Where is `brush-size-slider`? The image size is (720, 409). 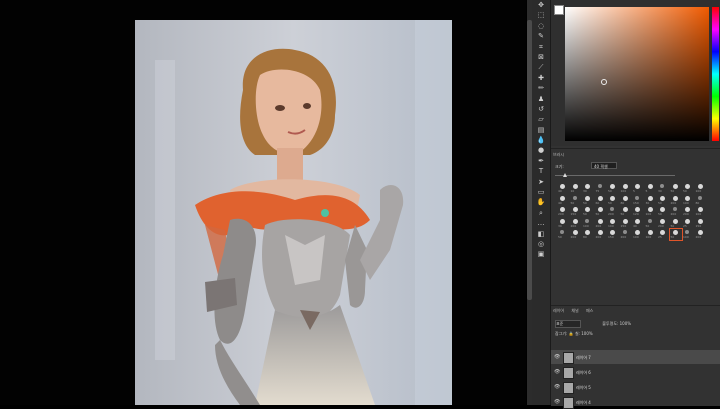 brush-size-slider is located at coordinates (615, 175).